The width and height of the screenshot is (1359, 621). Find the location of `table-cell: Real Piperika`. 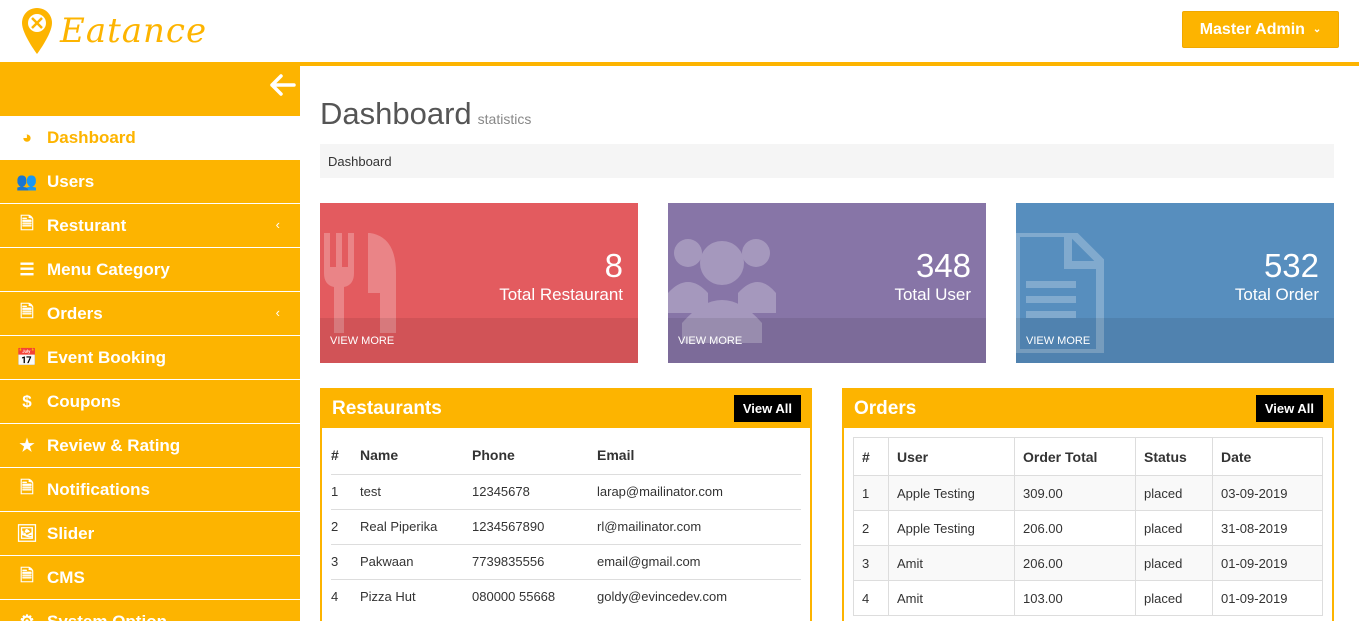

table-cell: Real Piperika is located at coordinates (416, 526).